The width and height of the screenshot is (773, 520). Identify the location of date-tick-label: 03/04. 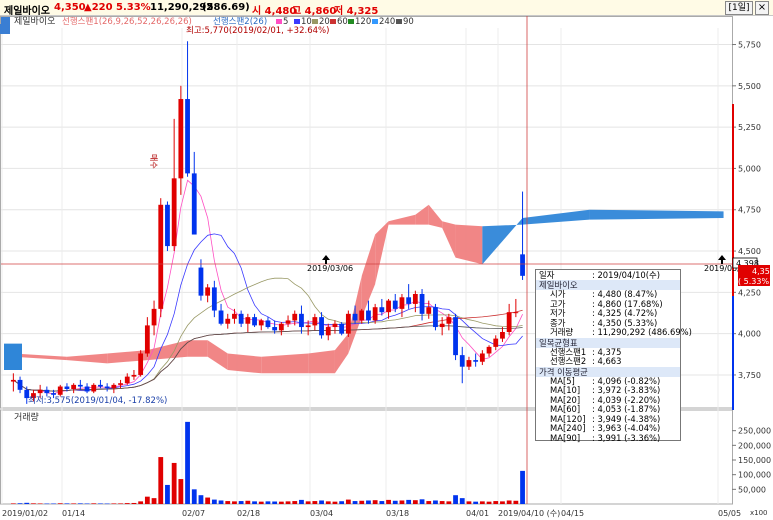
(321, 513).